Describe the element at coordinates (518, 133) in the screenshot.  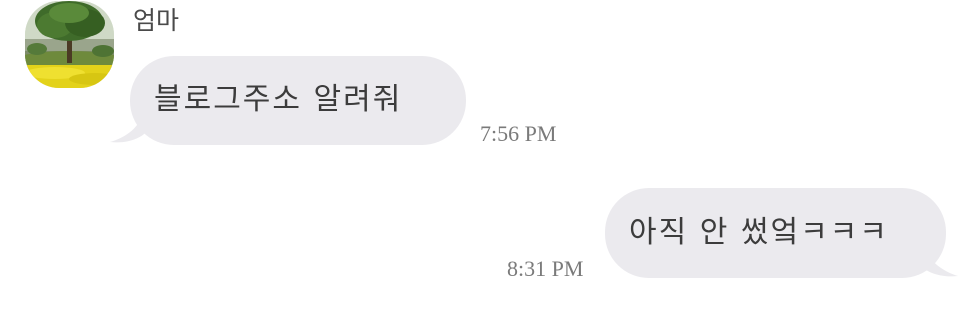
I see `message-timestamp: 7:56 PM` at that location.